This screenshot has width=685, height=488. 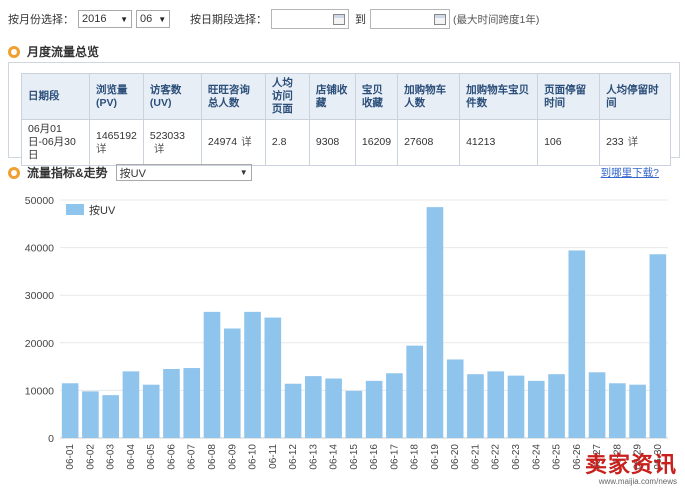 I want to click on year-select: 2016 ▼, so click(x=105, y=19).